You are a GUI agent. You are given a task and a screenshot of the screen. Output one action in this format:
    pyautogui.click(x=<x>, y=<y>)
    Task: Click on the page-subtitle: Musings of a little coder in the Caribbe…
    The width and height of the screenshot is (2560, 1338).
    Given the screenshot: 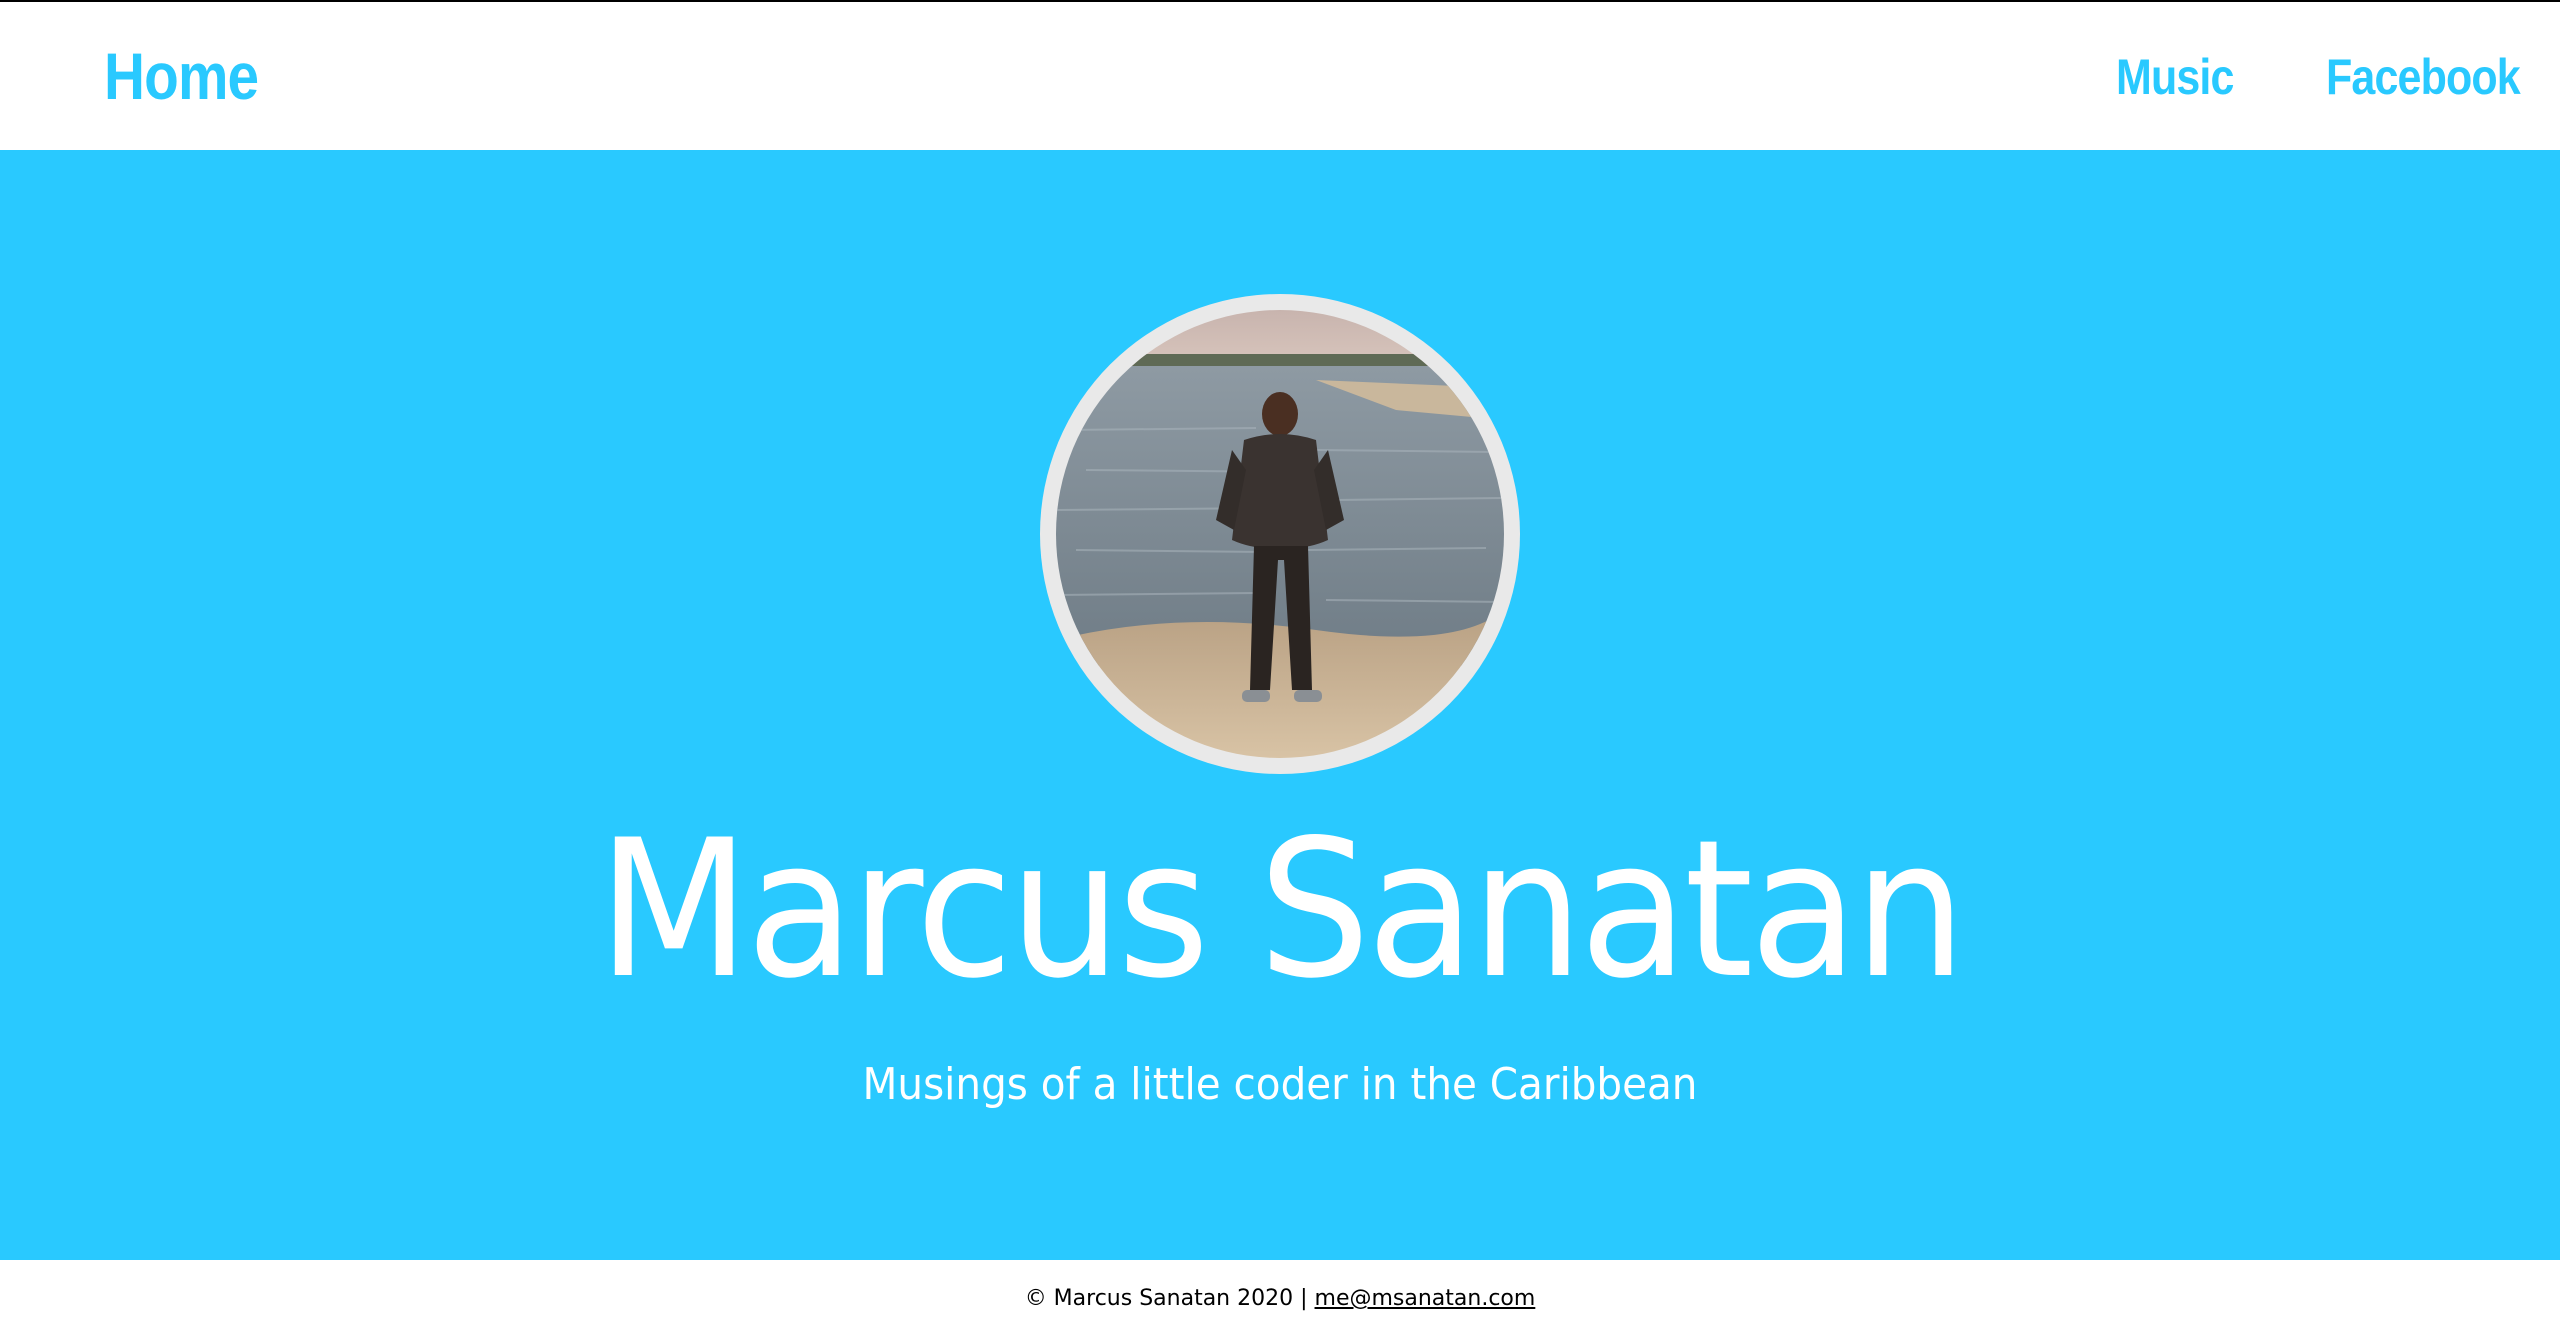 What is the action you would take?
    pyautogui.click(x=1280, y=1084)
    